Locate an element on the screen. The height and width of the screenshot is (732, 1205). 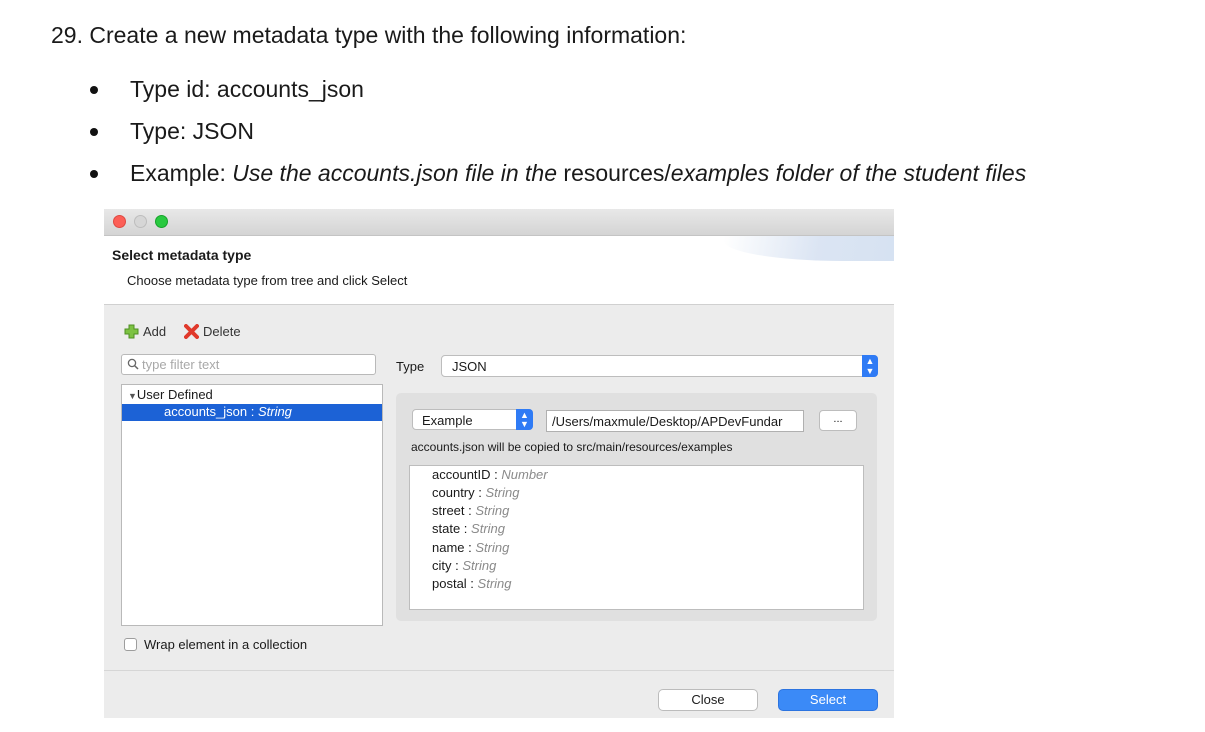
tree-item-user-defined: ▼User Defined is located at coordinates (170, 394).